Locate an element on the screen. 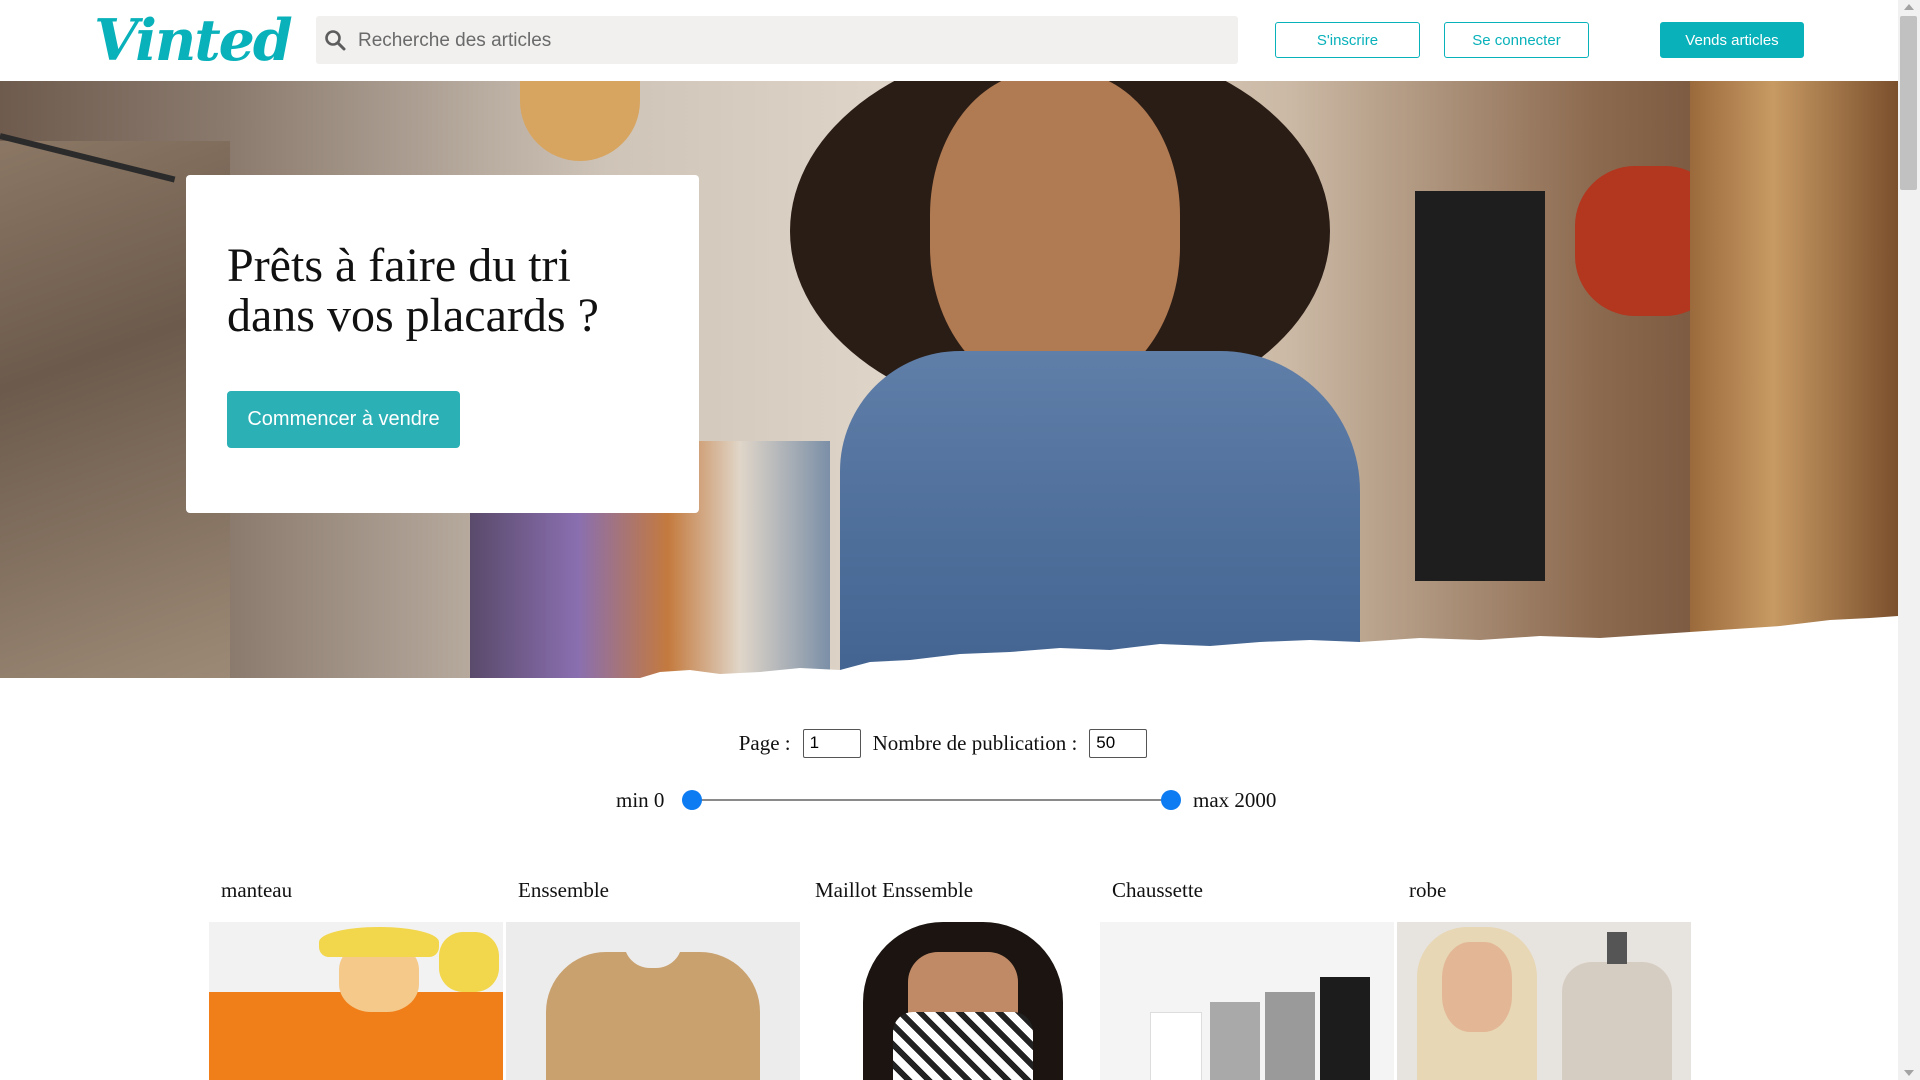 This screenshot has width=1920, height=1080. range-min-handle is located at coordinates (692, 800).